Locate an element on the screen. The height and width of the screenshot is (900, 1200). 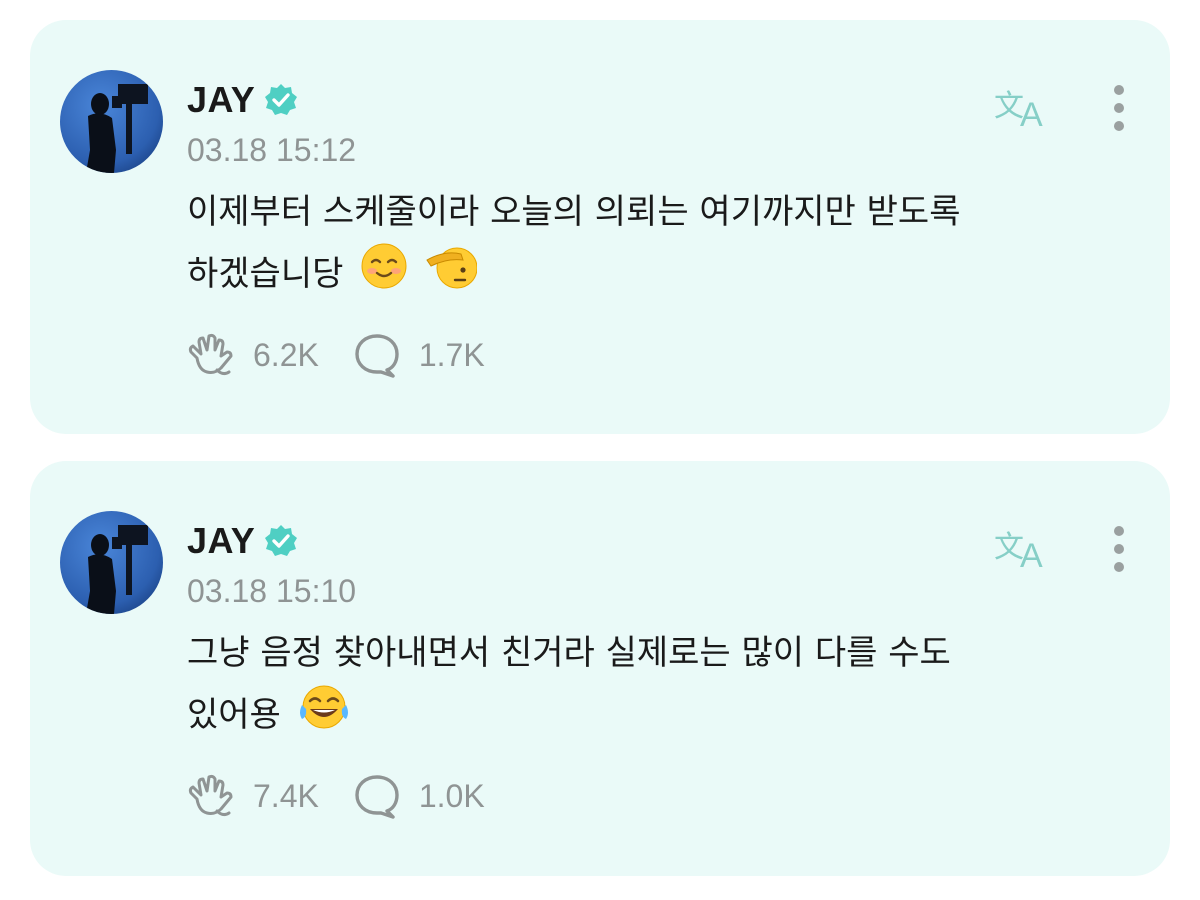
like-button: 7.4K is located at coordinates (253, 796).